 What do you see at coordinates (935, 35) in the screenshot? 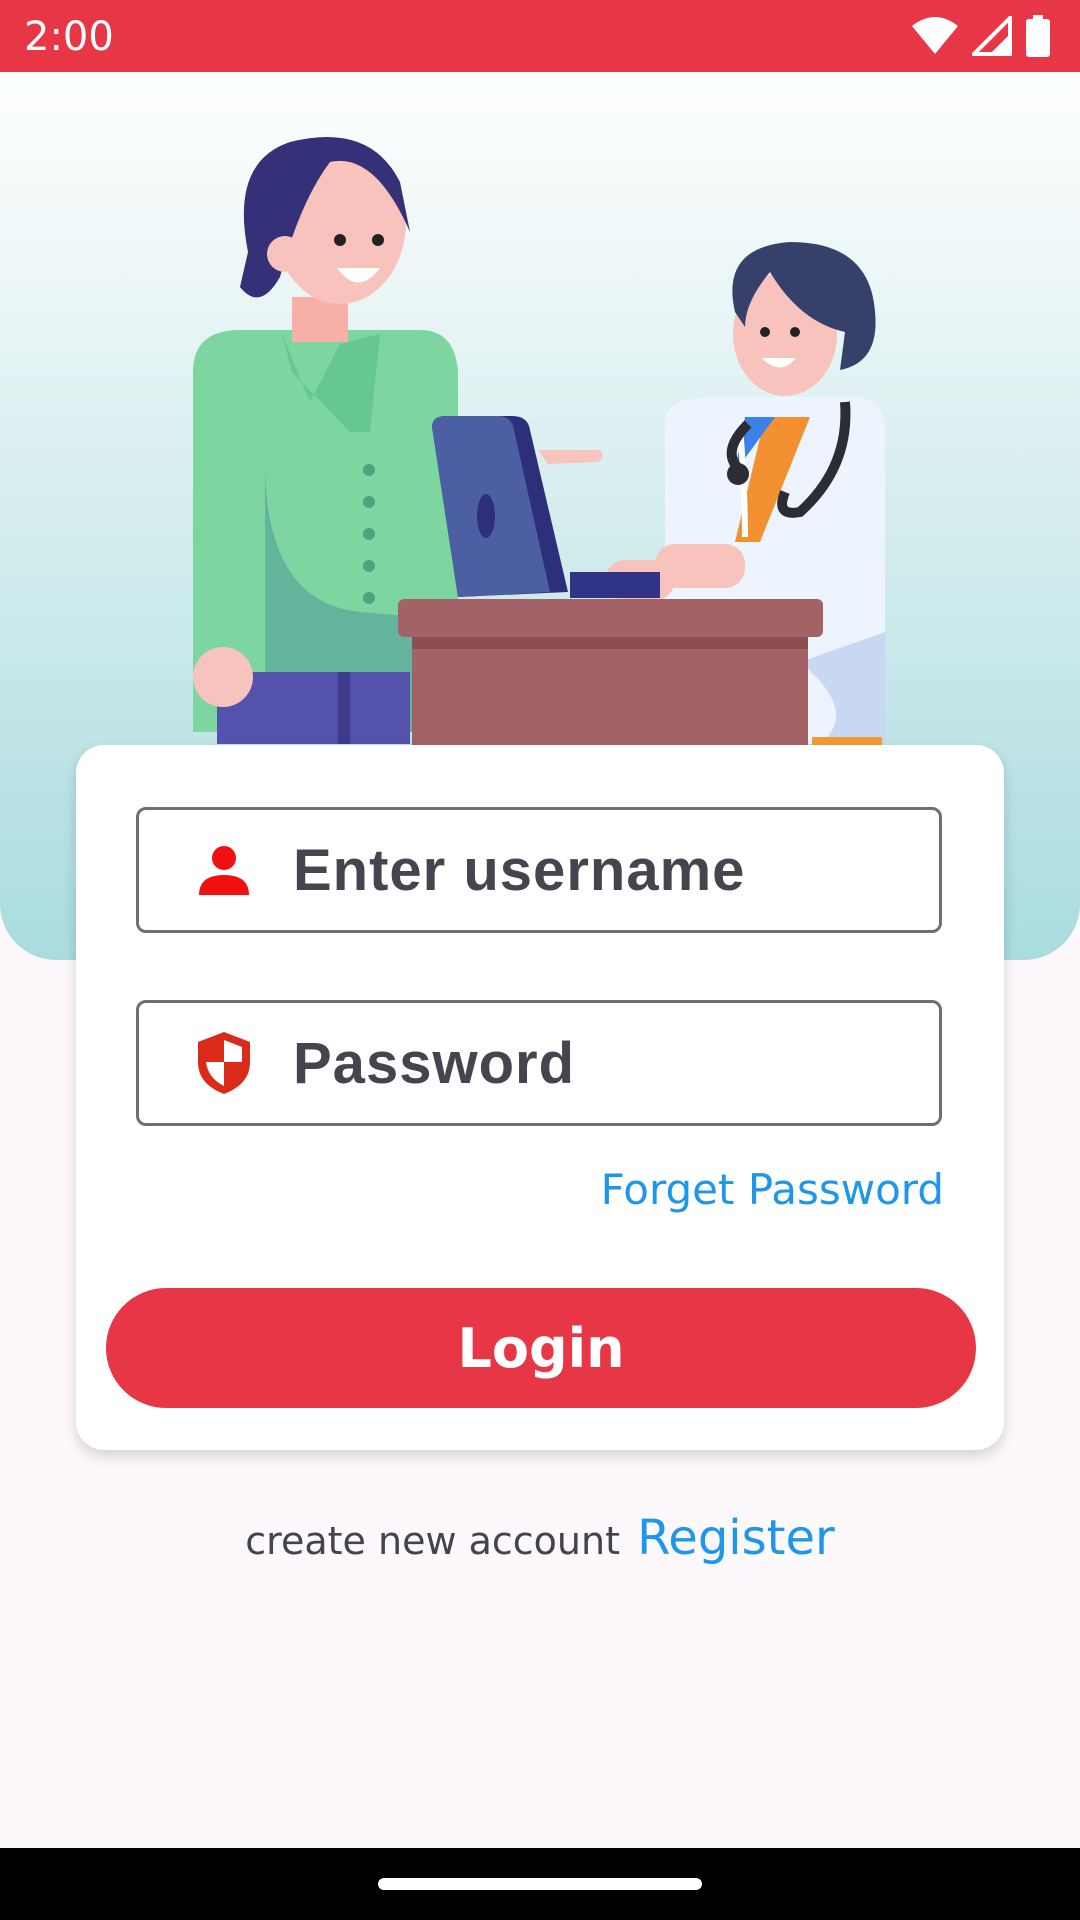
I see `wifi-icon` at bounding box center [935, 35].